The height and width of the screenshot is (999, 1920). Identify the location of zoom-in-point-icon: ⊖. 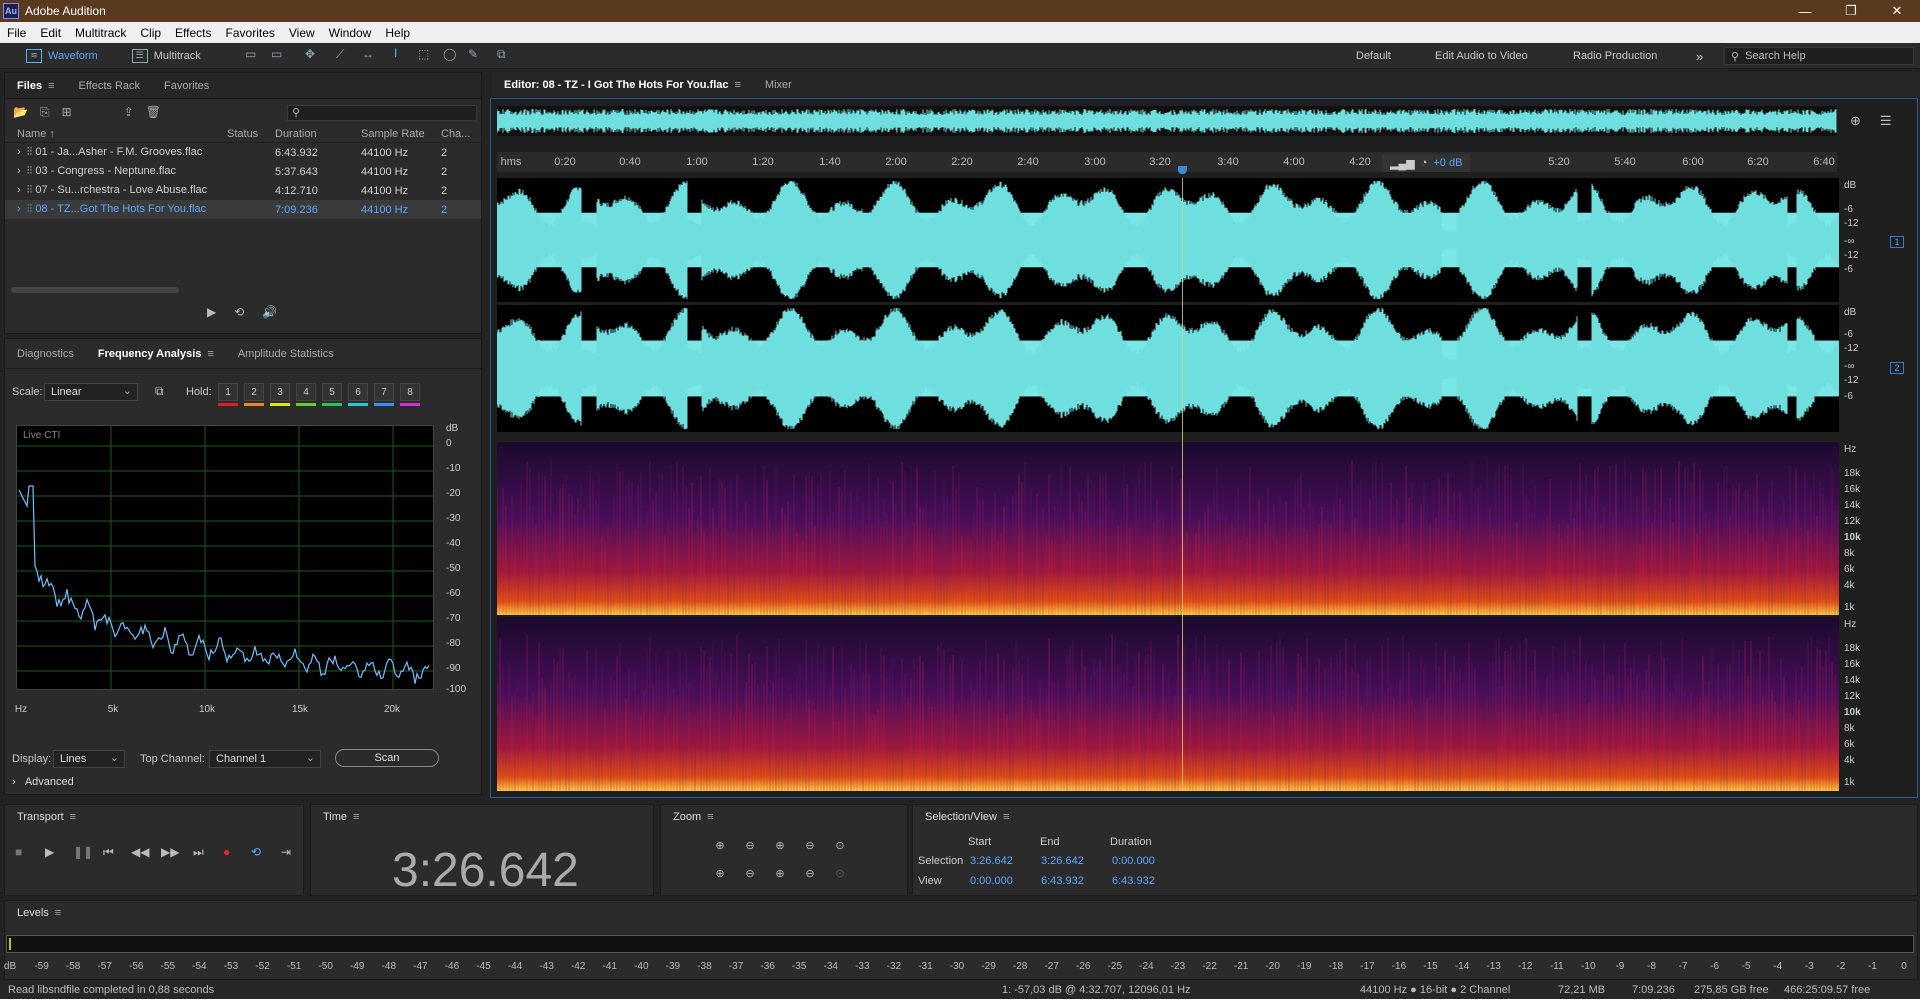
(750, 873).